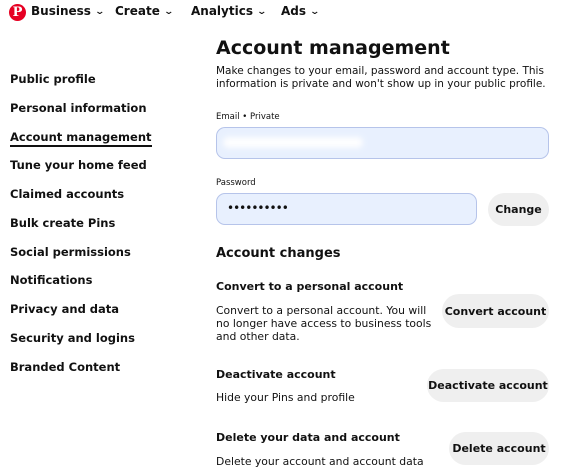 This screenshot has height=474, width=561. I want to click on deactivate-account-text: Hide your Pins and profile, so click(285, 397).